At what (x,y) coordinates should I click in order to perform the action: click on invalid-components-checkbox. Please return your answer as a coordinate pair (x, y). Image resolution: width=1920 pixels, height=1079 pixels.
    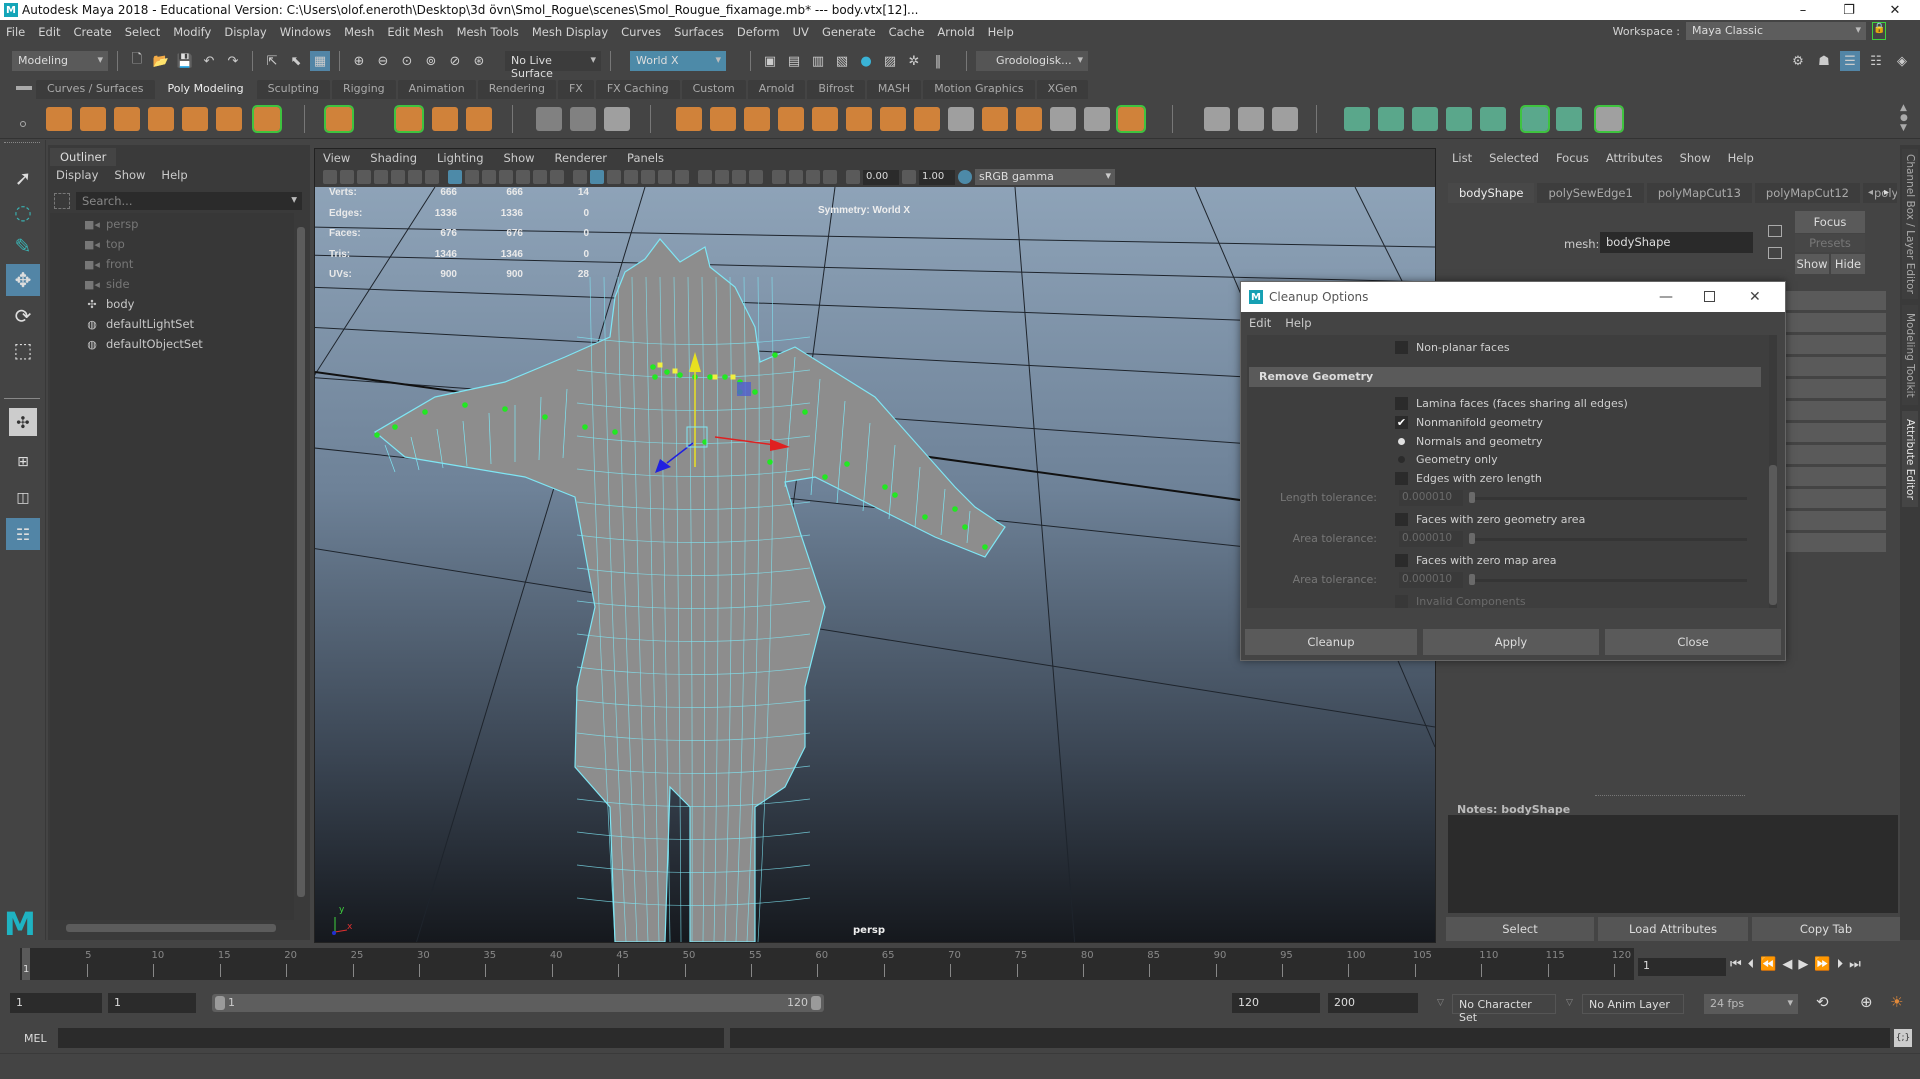
    Looking at the image, I should click on (1401, 601).